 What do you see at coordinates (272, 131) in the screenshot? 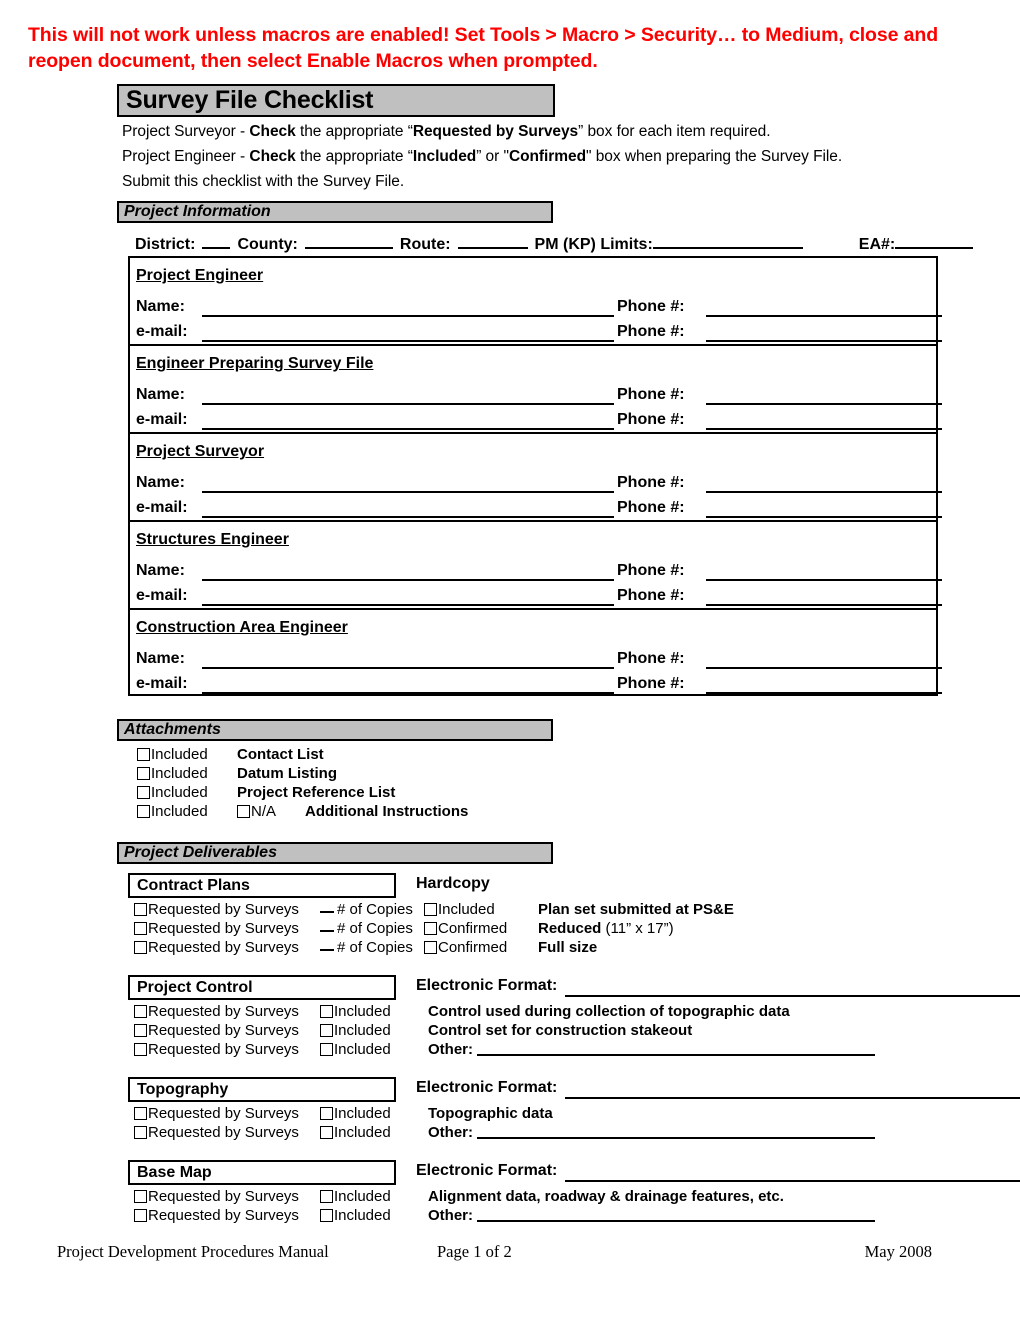
I see `intro1-check: Check` at bounding box center [272, 131].